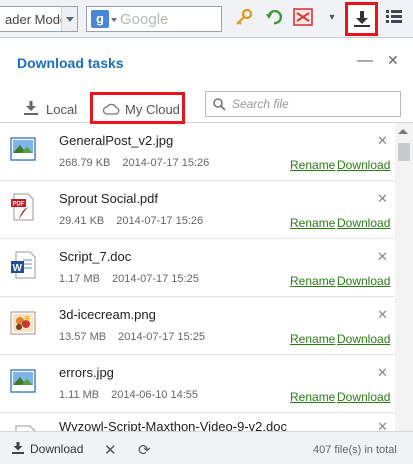 Image resolution: width=413 pixels, height=464 pixels. I want to click on refresh-icon: ⟳, so click(144, 450).